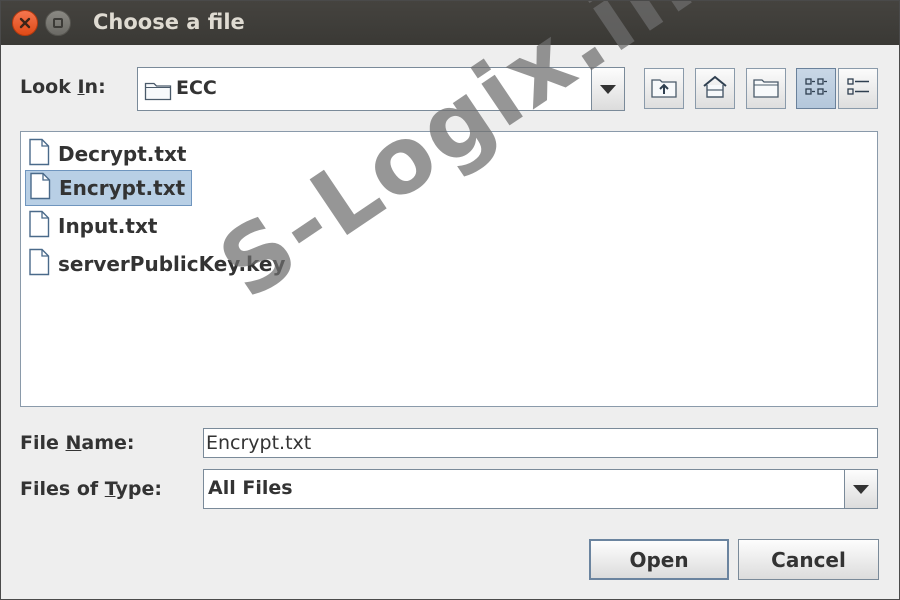  I want to click on cancel-button: Cancel, so click(808, 559).